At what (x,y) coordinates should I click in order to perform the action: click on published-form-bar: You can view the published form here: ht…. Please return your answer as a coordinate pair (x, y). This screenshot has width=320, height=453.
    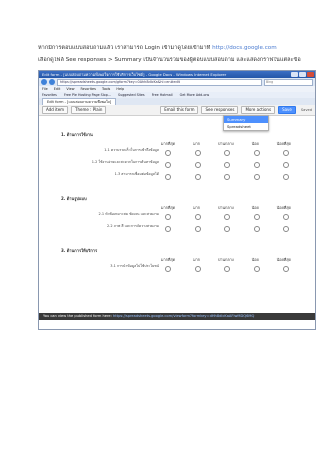
    Looking at the image, I should click on (177, 316).